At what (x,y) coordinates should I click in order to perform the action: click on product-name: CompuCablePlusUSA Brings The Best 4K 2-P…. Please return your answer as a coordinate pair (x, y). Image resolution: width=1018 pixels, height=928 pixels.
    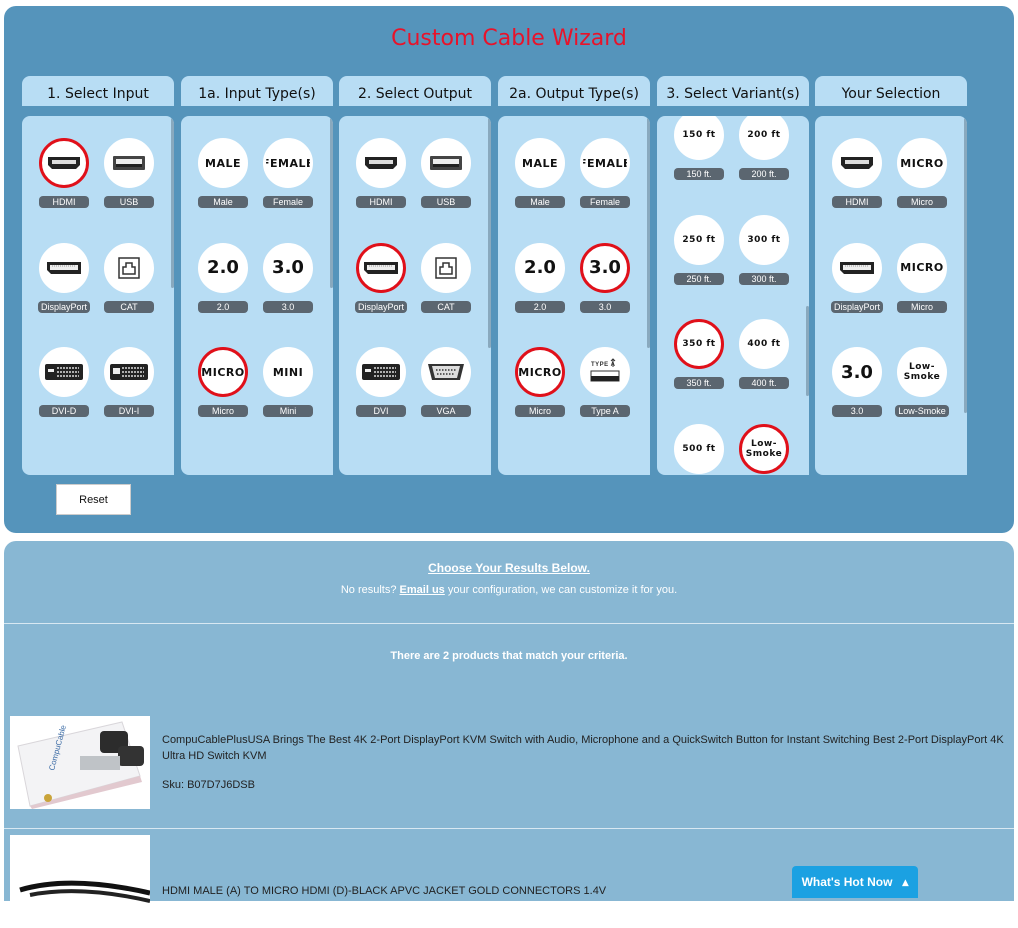
    Looking at the image, I should click on (584, 748).